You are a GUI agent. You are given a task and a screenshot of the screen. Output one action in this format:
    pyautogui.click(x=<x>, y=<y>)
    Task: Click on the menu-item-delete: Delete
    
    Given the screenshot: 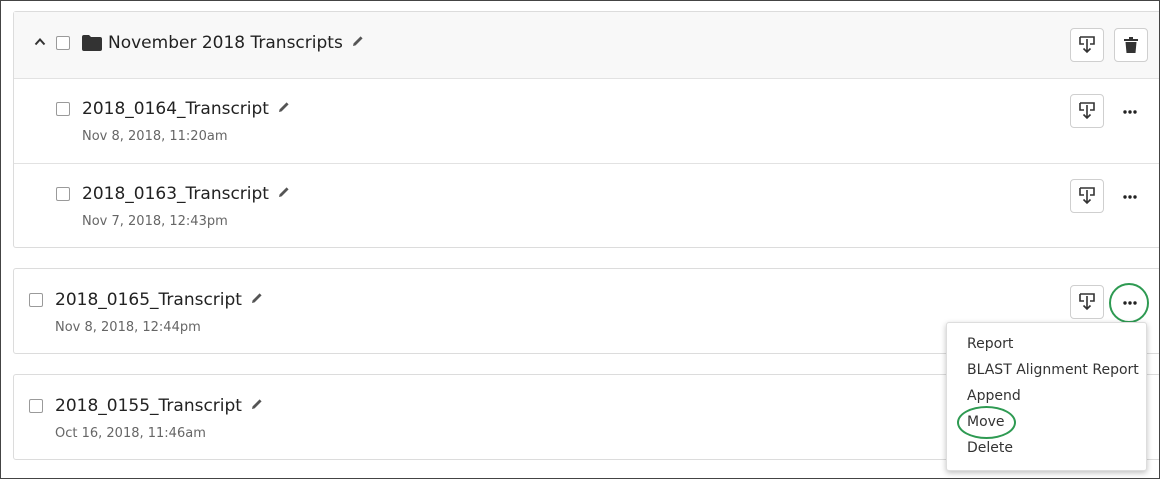 What is the action you would take?
    pyautogui.click(x=990, y=448)
    